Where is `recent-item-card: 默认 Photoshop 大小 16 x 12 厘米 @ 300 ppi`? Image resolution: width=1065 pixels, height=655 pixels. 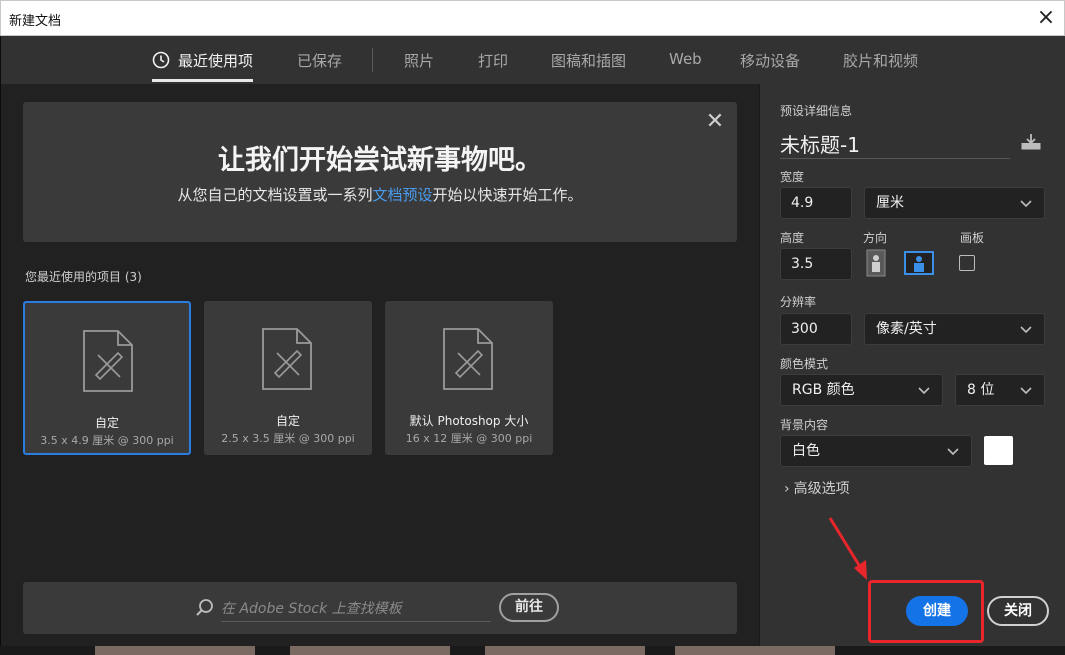
recent-item-card: 默认 Photoshop 大小 16 x 12 厘米 @ 300 ppi is located at coordinates (469, 378).